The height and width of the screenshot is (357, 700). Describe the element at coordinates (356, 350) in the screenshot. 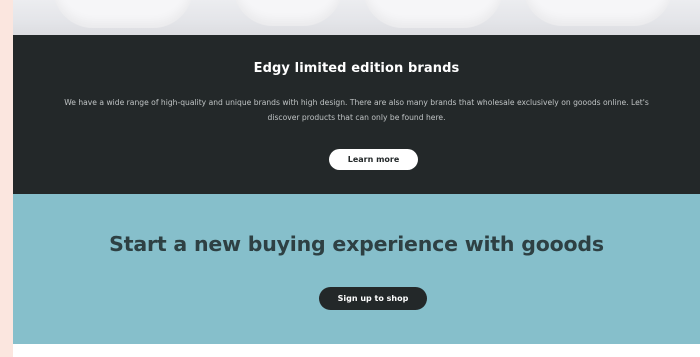

I see `page-footer-edge` at that location.